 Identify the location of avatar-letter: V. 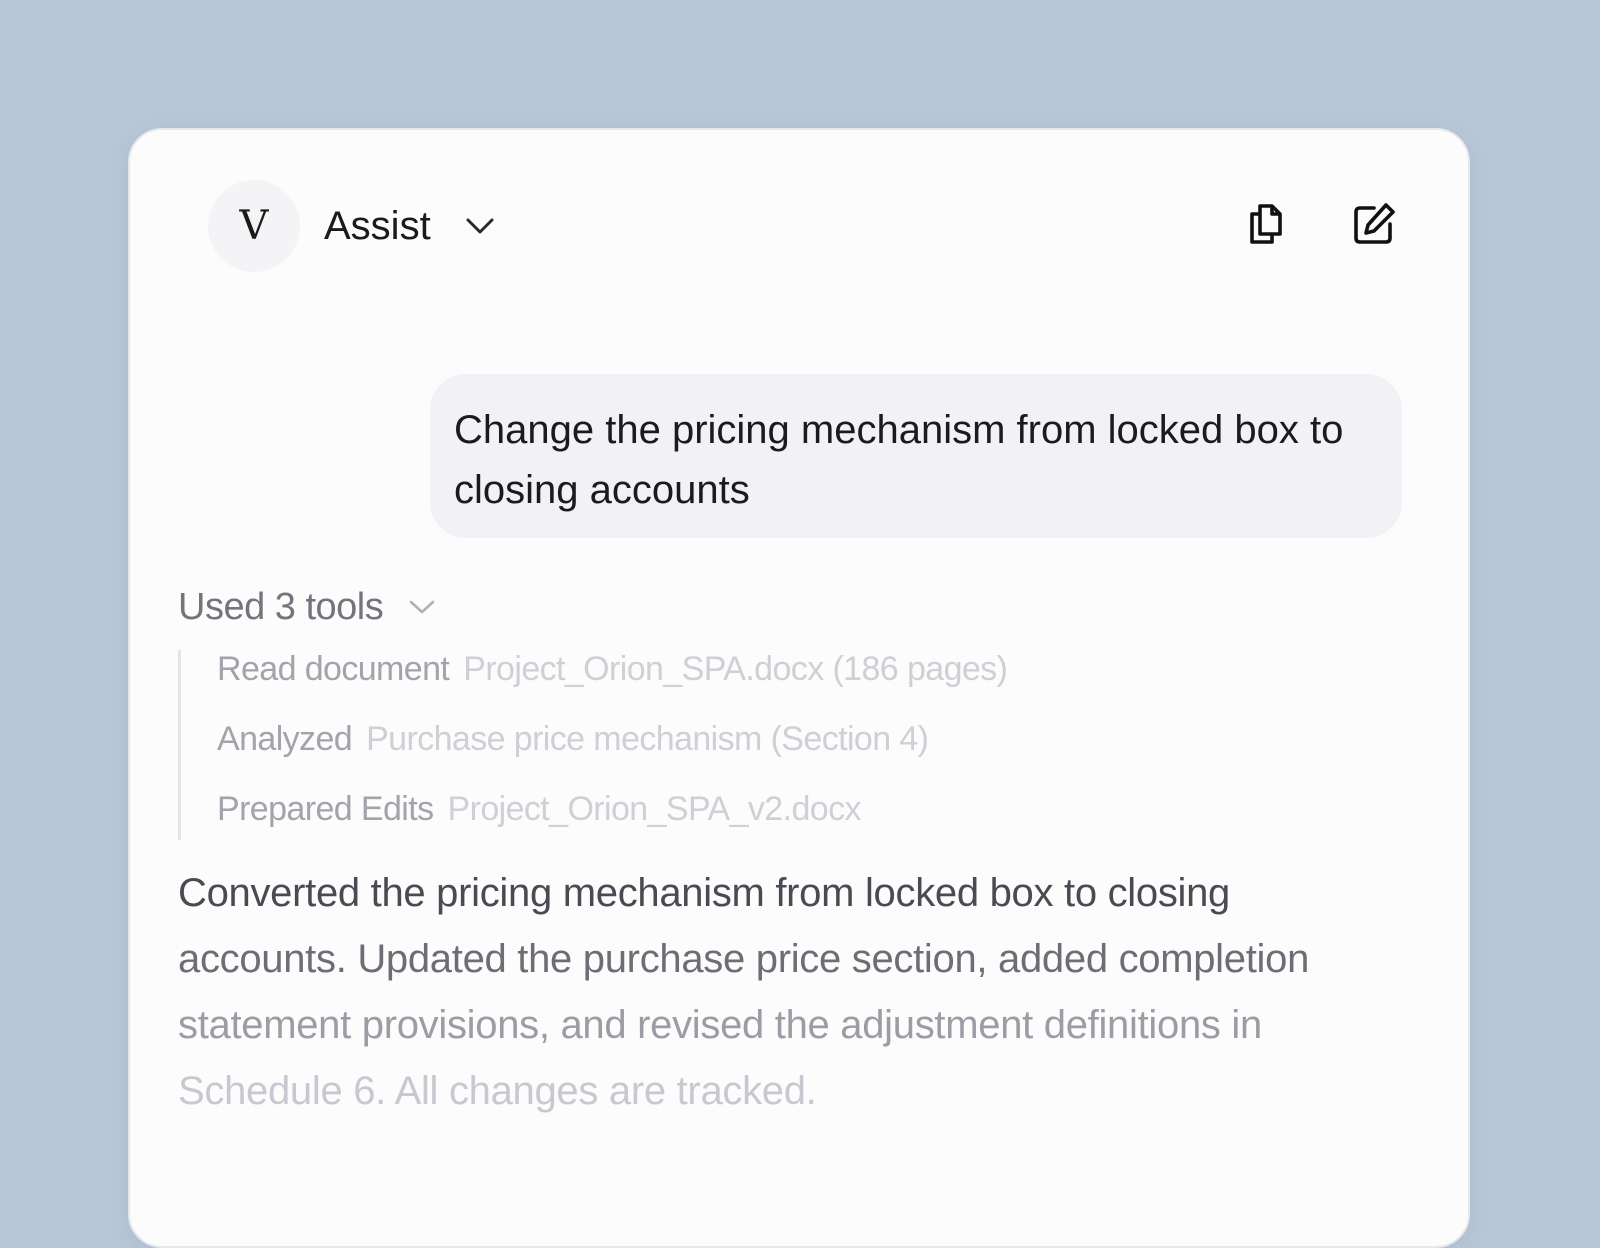
(254, 226).